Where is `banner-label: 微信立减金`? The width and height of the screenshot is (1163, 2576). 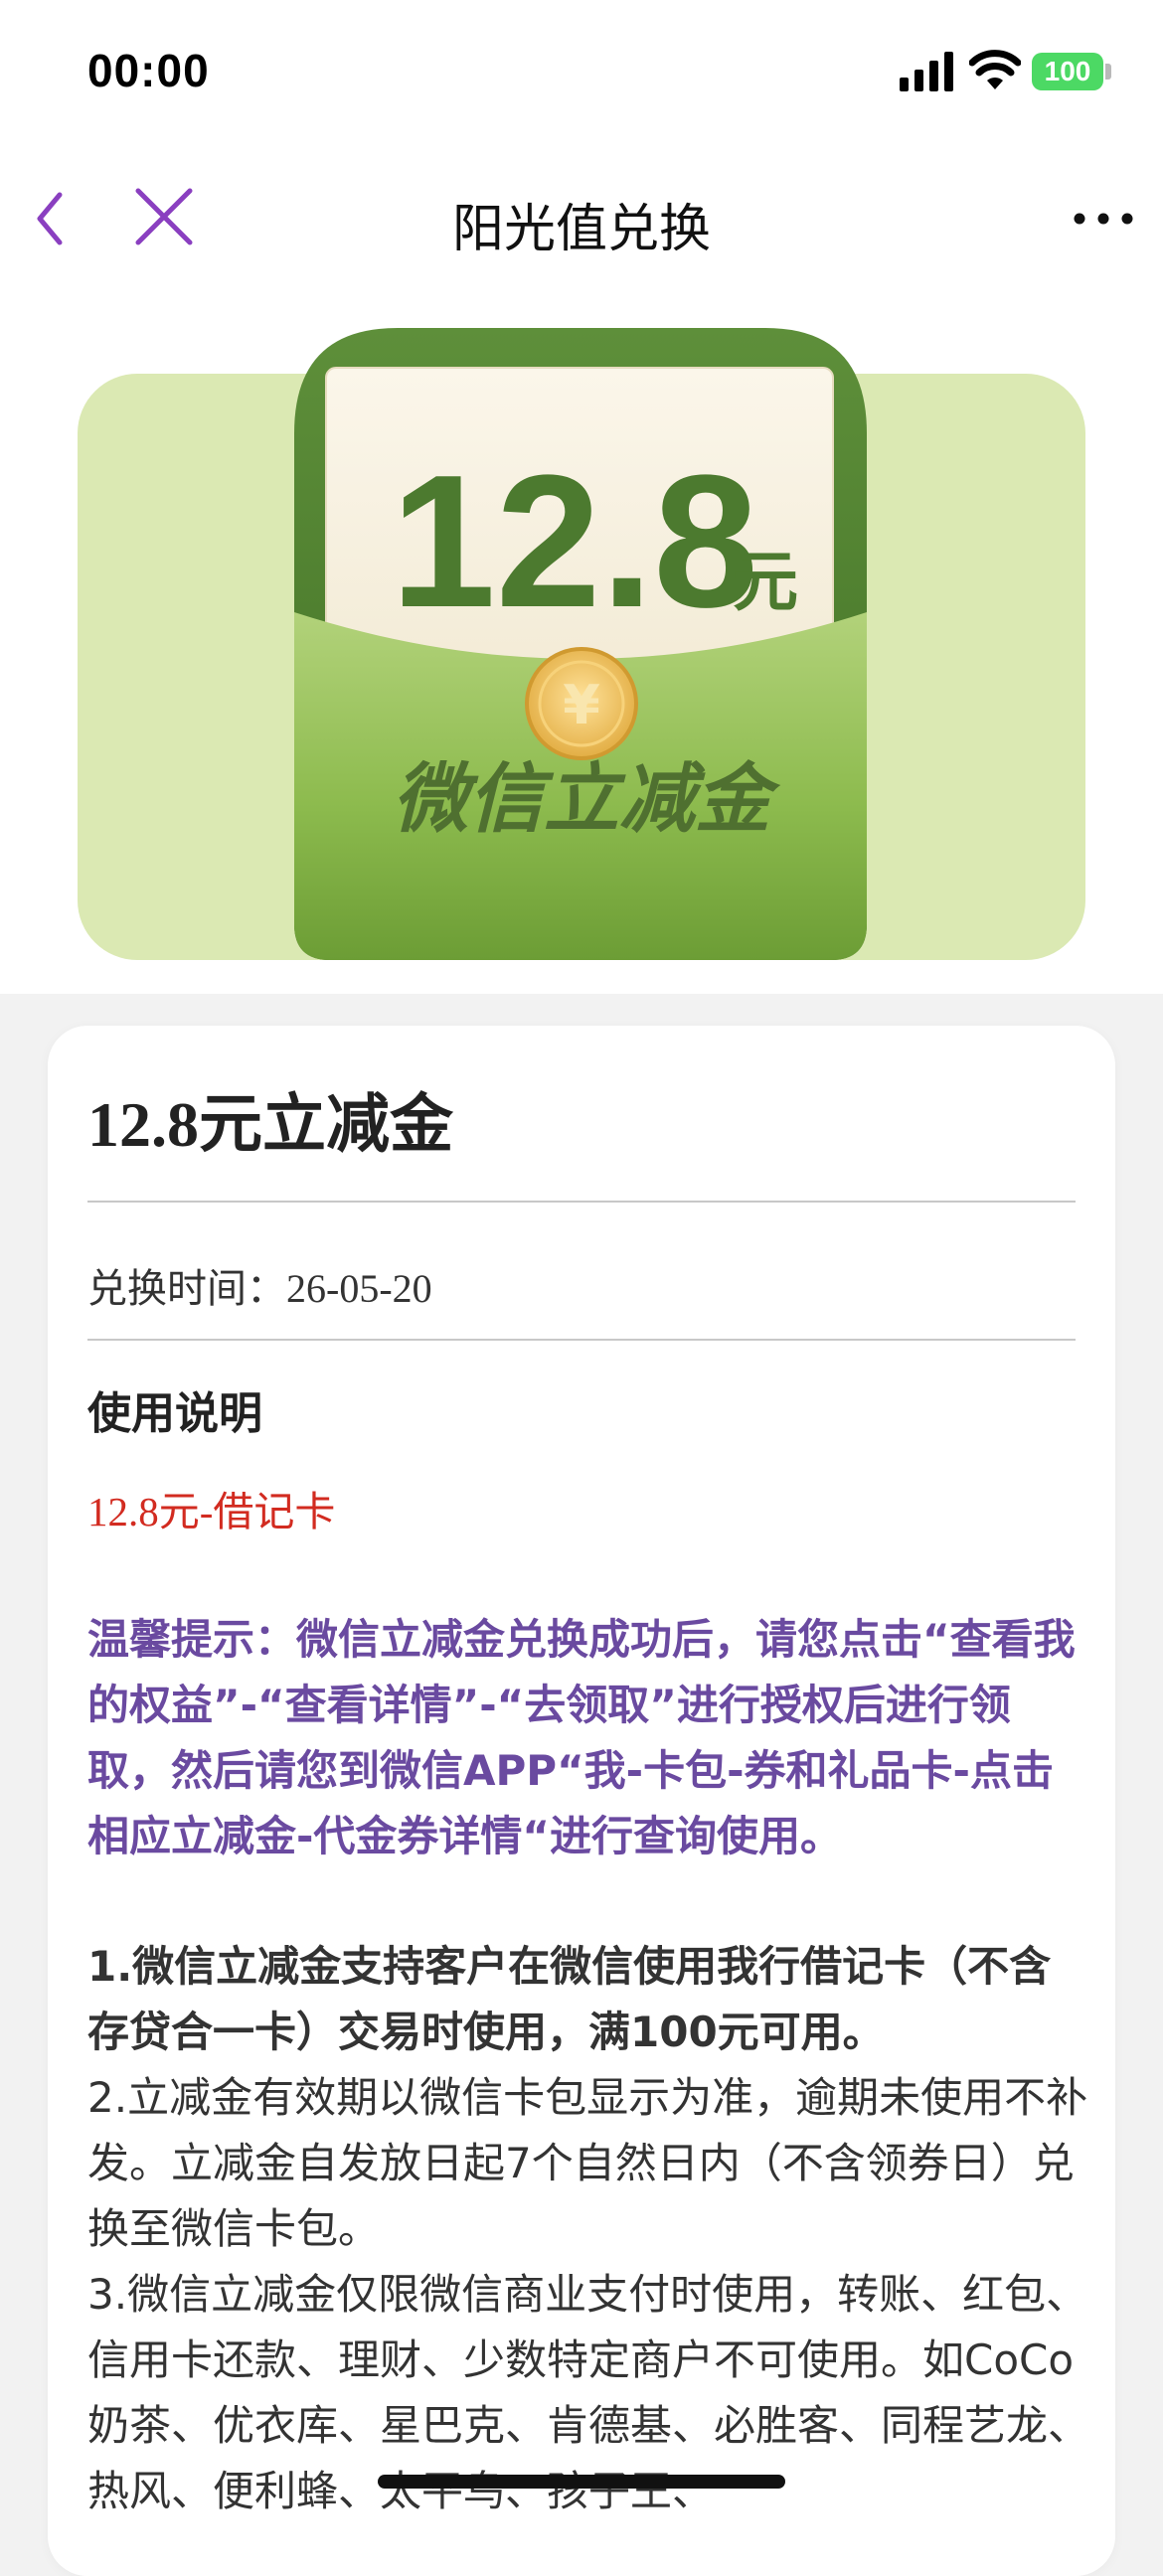
banner-label: 微信立减金 is located at coordinates (587, 798).